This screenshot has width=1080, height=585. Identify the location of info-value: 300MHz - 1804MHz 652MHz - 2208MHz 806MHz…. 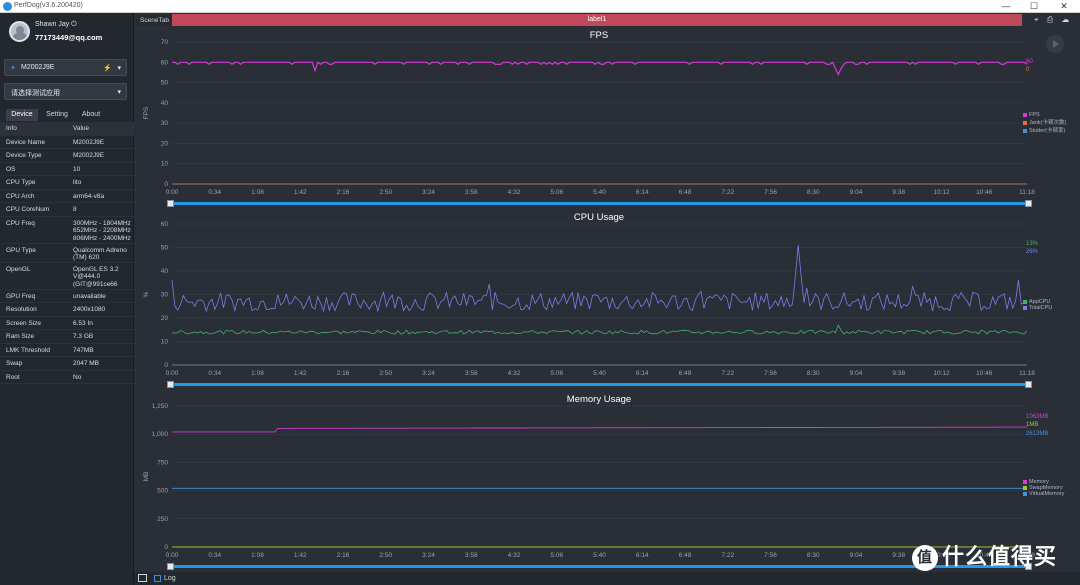
(102, 230).